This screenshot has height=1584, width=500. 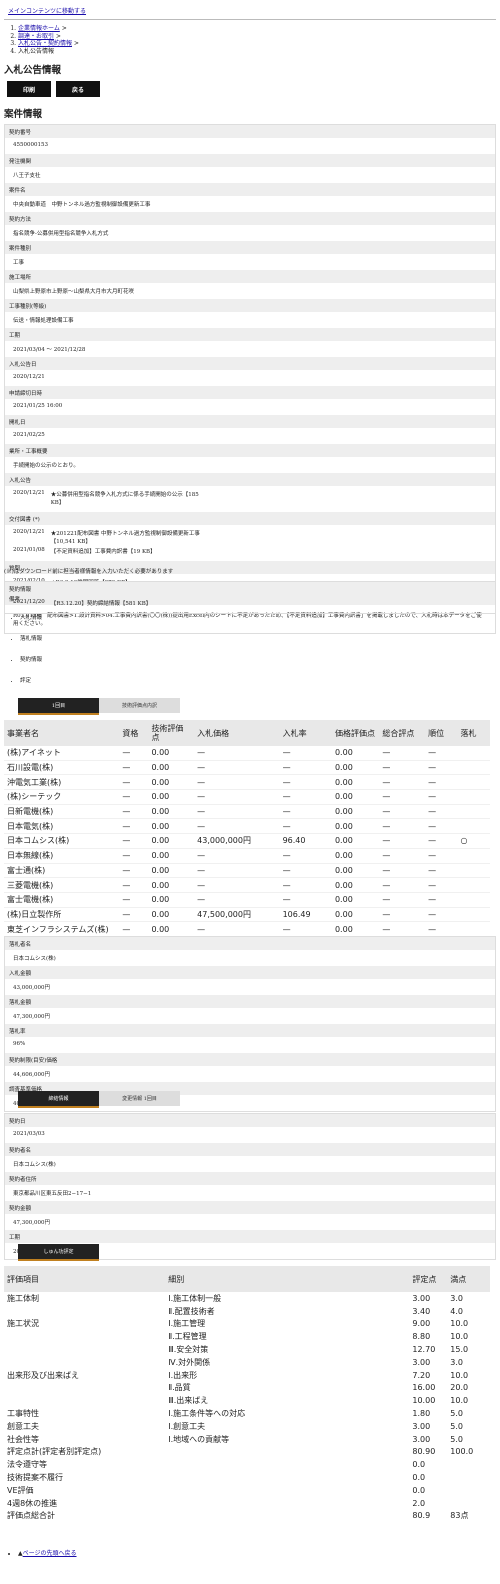 I want to click on table-cell: 20.0, so click(x=459, y=1388).